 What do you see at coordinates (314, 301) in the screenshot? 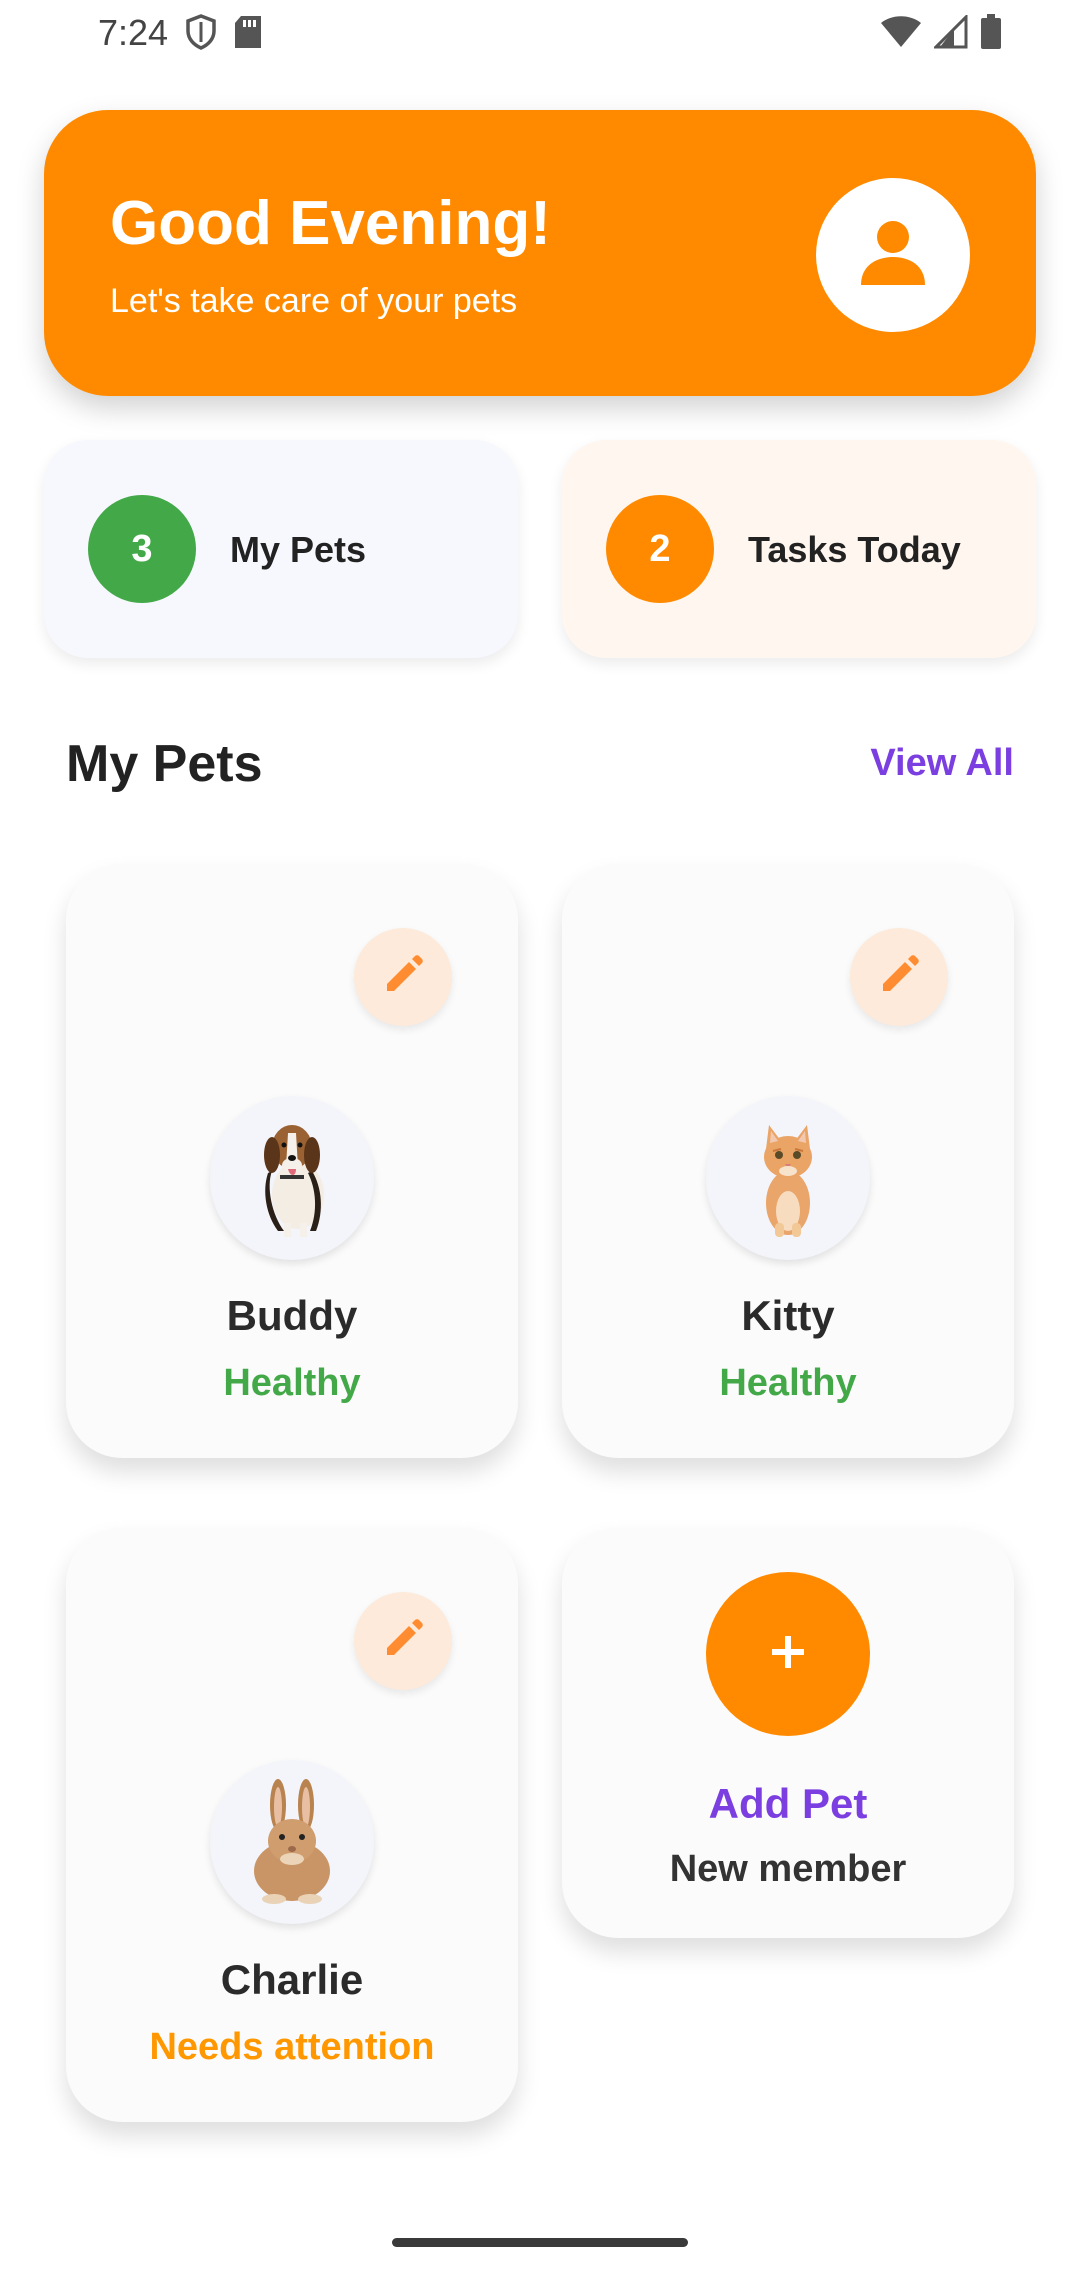
I see `greeting-subtitle: Let's take care of your pets` at bounding box center [314, 301].